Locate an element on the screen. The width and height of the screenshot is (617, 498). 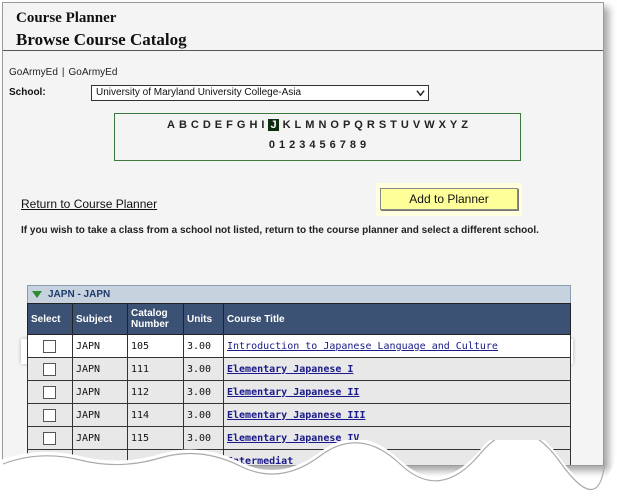
add-to-planner-button: Add to Planner is located at coordinates (449, 199).